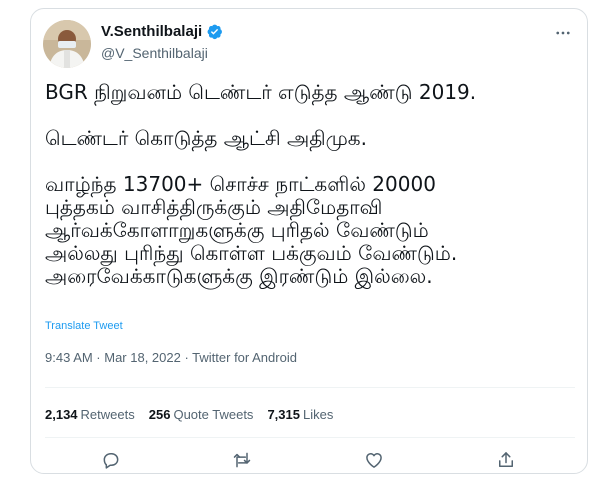 This screenshot has height=477, width=600. I want to click on verified-badge-icon, so click(214, 31).